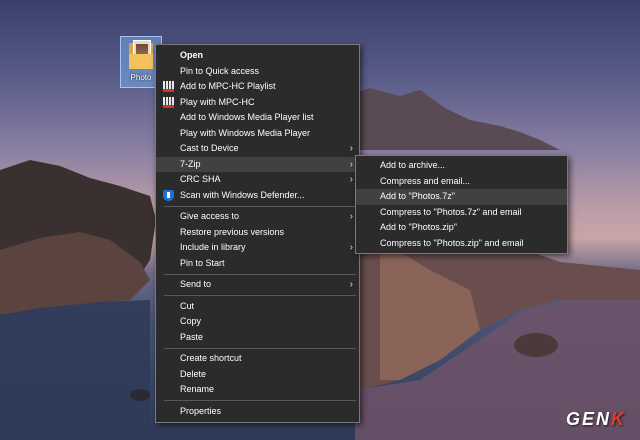  I want to click on menu-item-label: Add to Windows Media Player list, so click(247, 117).